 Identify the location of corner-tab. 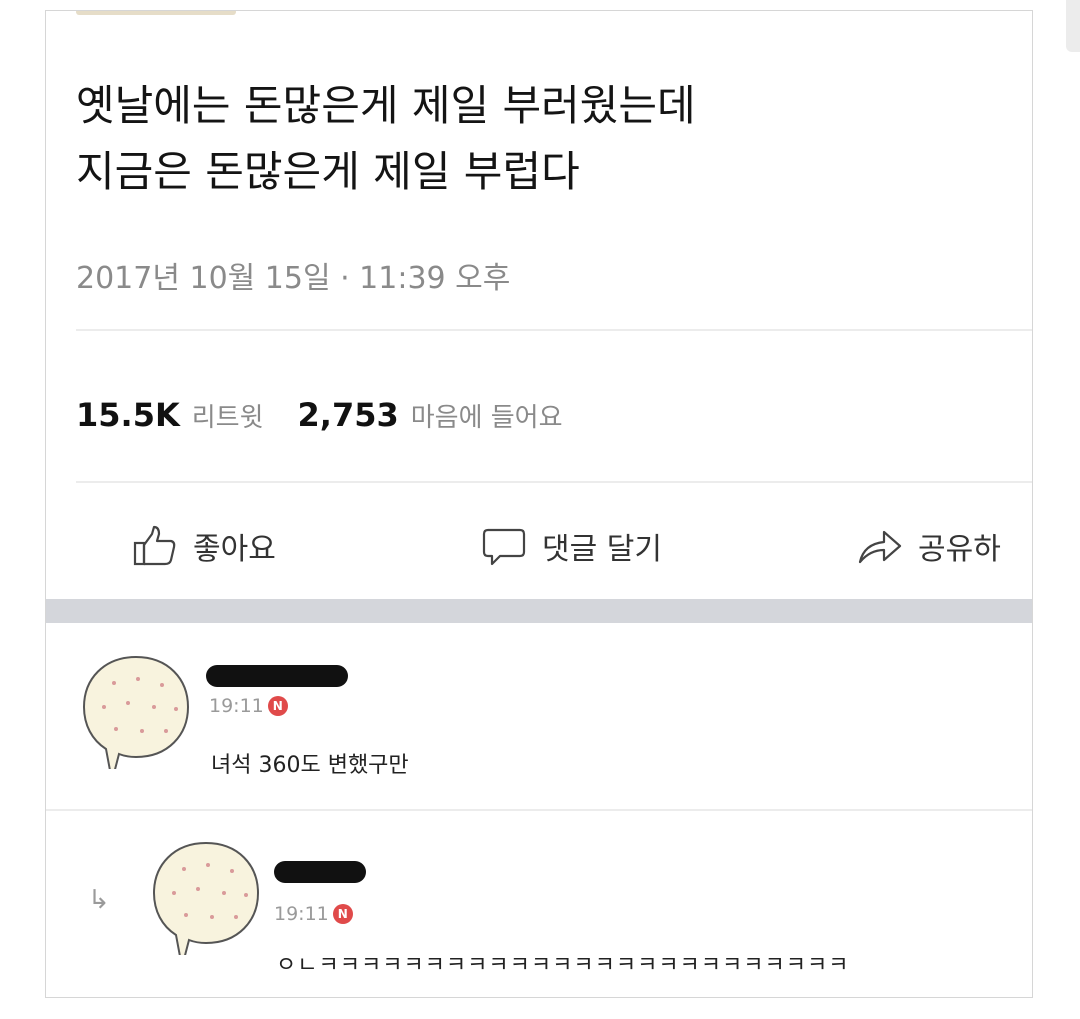
(1073, 26).